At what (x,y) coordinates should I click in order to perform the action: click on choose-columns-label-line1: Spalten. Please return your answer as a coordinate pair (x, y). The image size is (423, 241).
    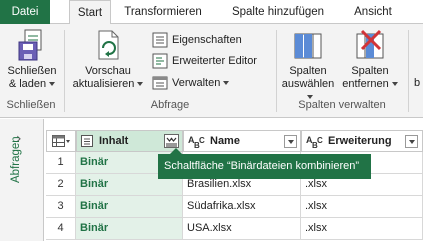
    Looking at the image, I should click on (308, 71).